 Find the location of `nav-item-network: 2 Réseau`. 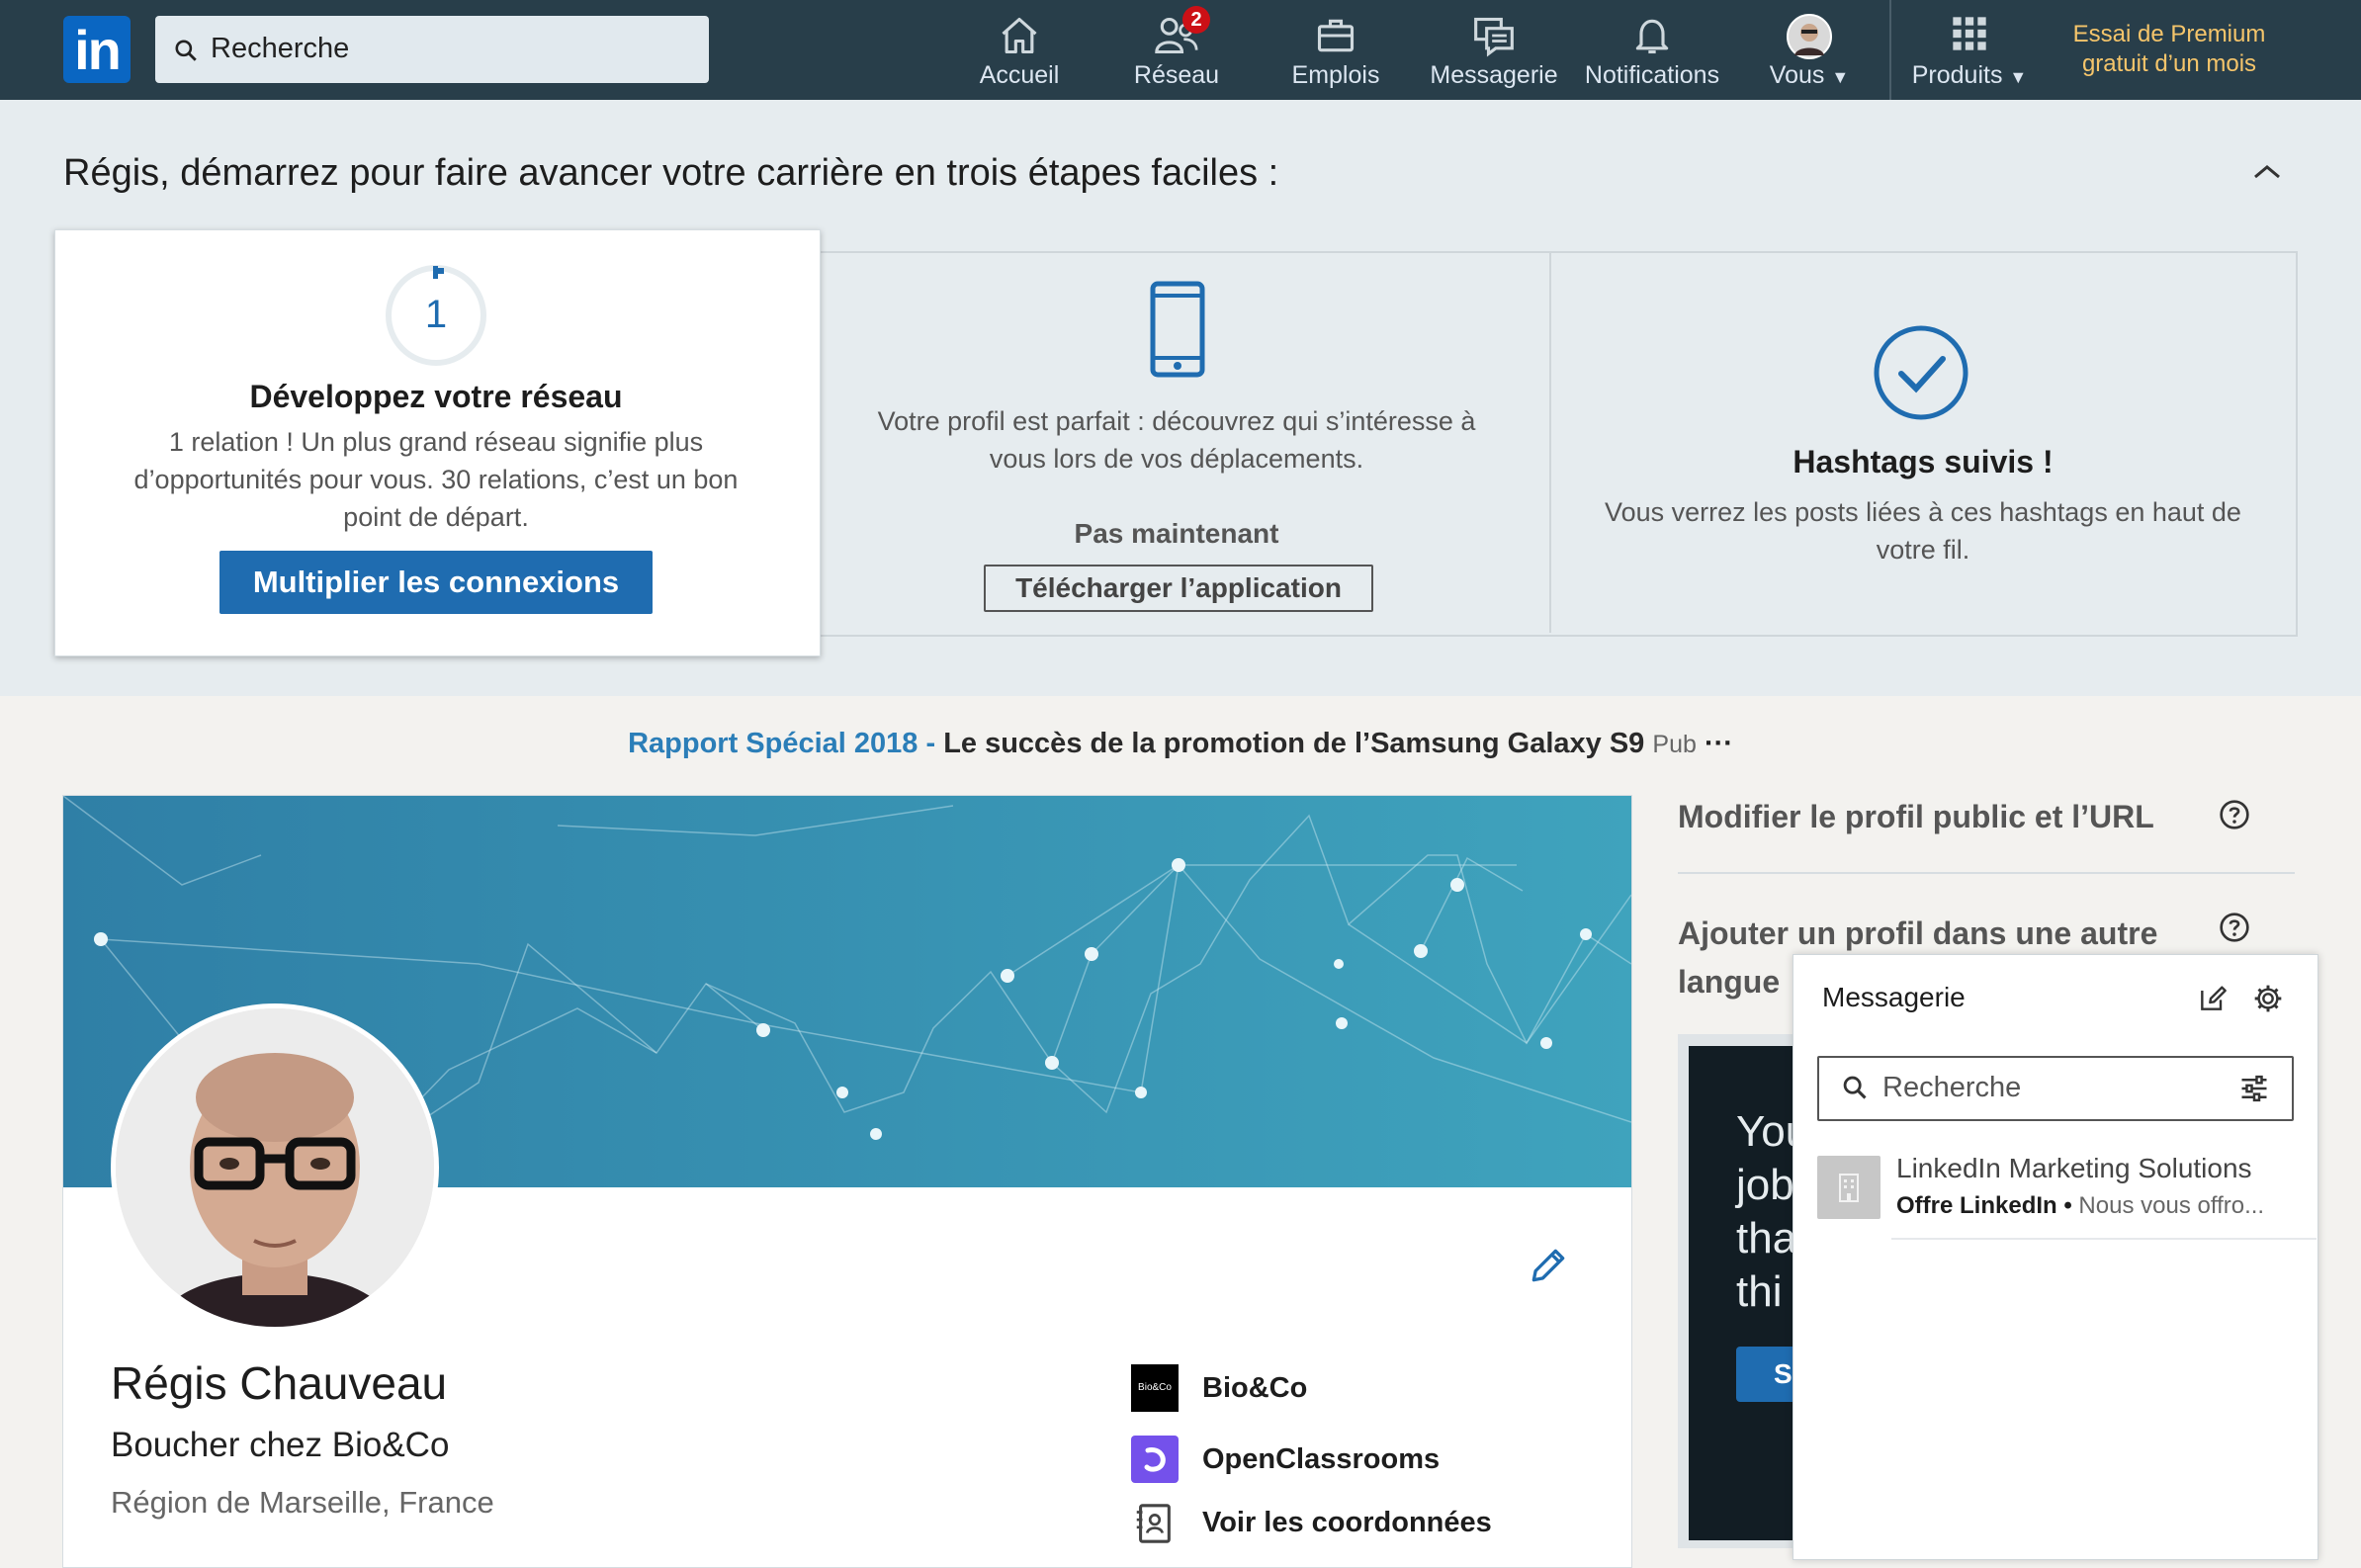

nav-item-network: 2 Réseau is located at coordinates (1176, 50).